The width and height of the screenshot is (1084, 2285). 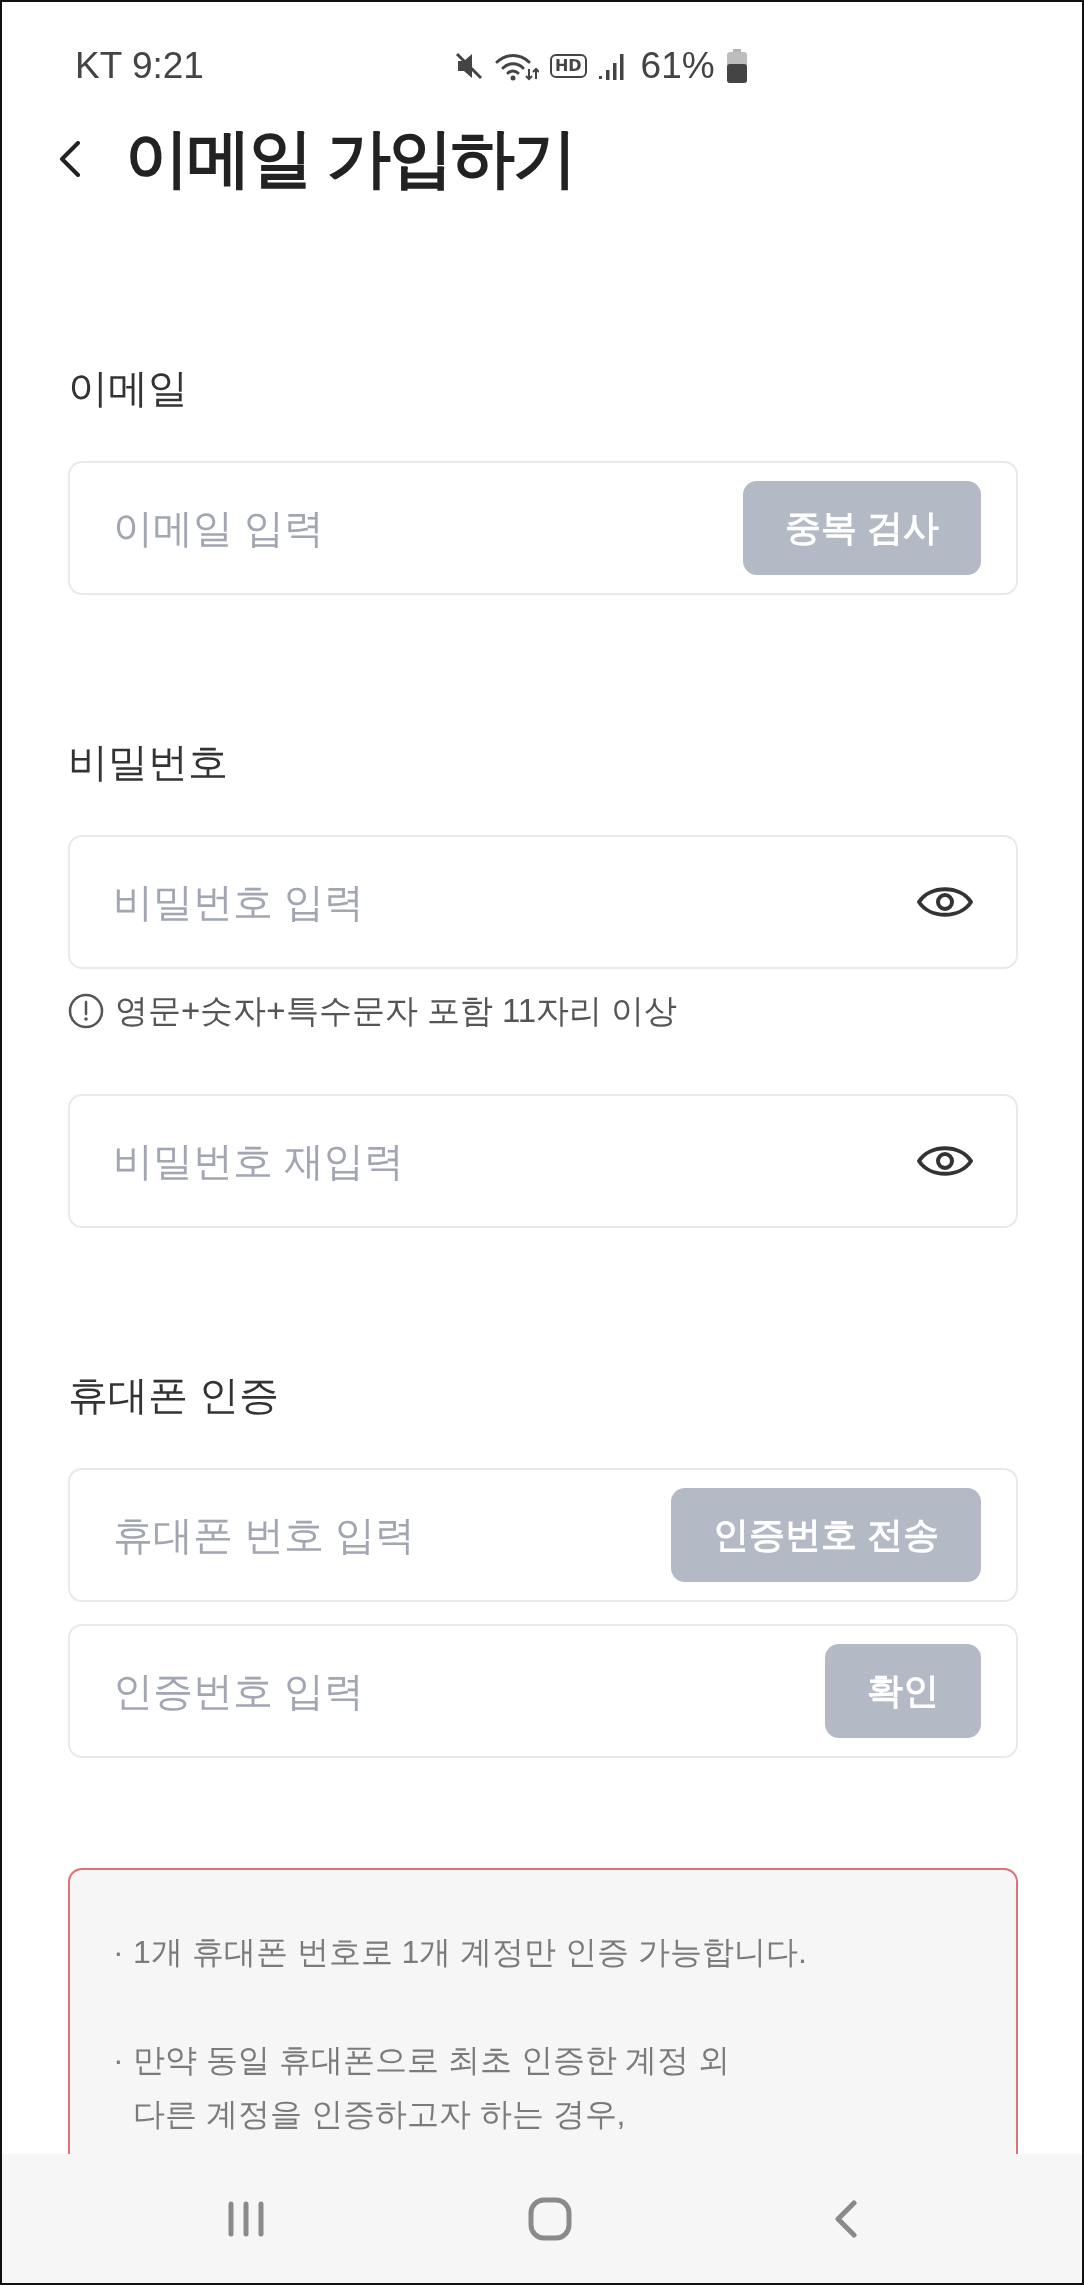 What do you see at coordinates (139, 66) in the screenshot?
I see `carrier-time-text: KT 9:21` at bounding box center [139, 66].